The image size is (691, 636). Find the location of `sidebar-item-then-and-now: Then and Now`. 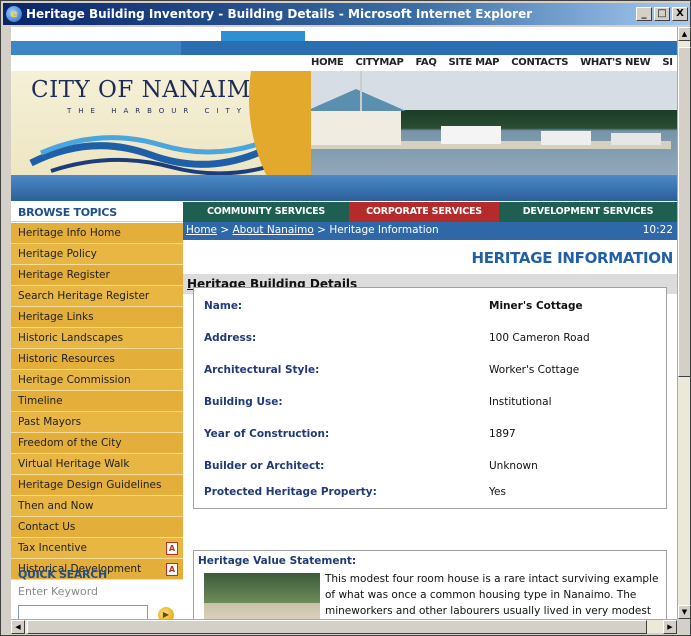

sidebar-item-then-and-now: Then and Now is located at coordinates (97, 506).